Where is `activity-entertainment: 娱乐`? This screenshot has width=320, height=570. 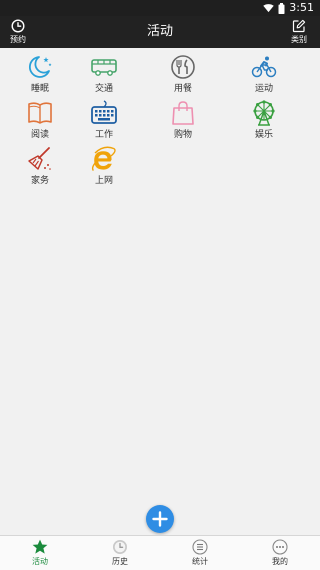
activity-entertainment: 娱乐 is located at coordinates (264, 119).